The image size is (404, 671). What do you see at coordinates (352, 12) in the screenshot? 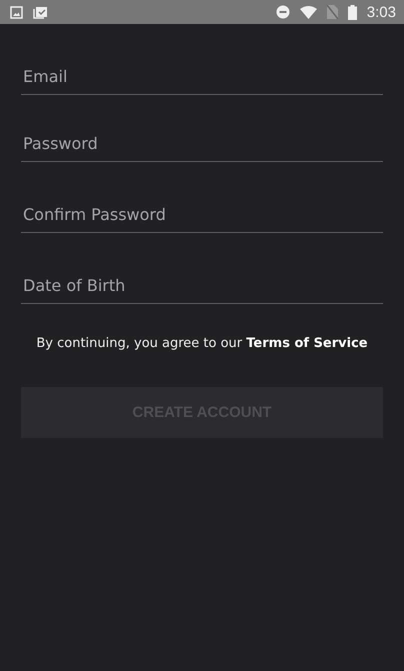
I see `battery-icon` at bounding box center [352, 12].